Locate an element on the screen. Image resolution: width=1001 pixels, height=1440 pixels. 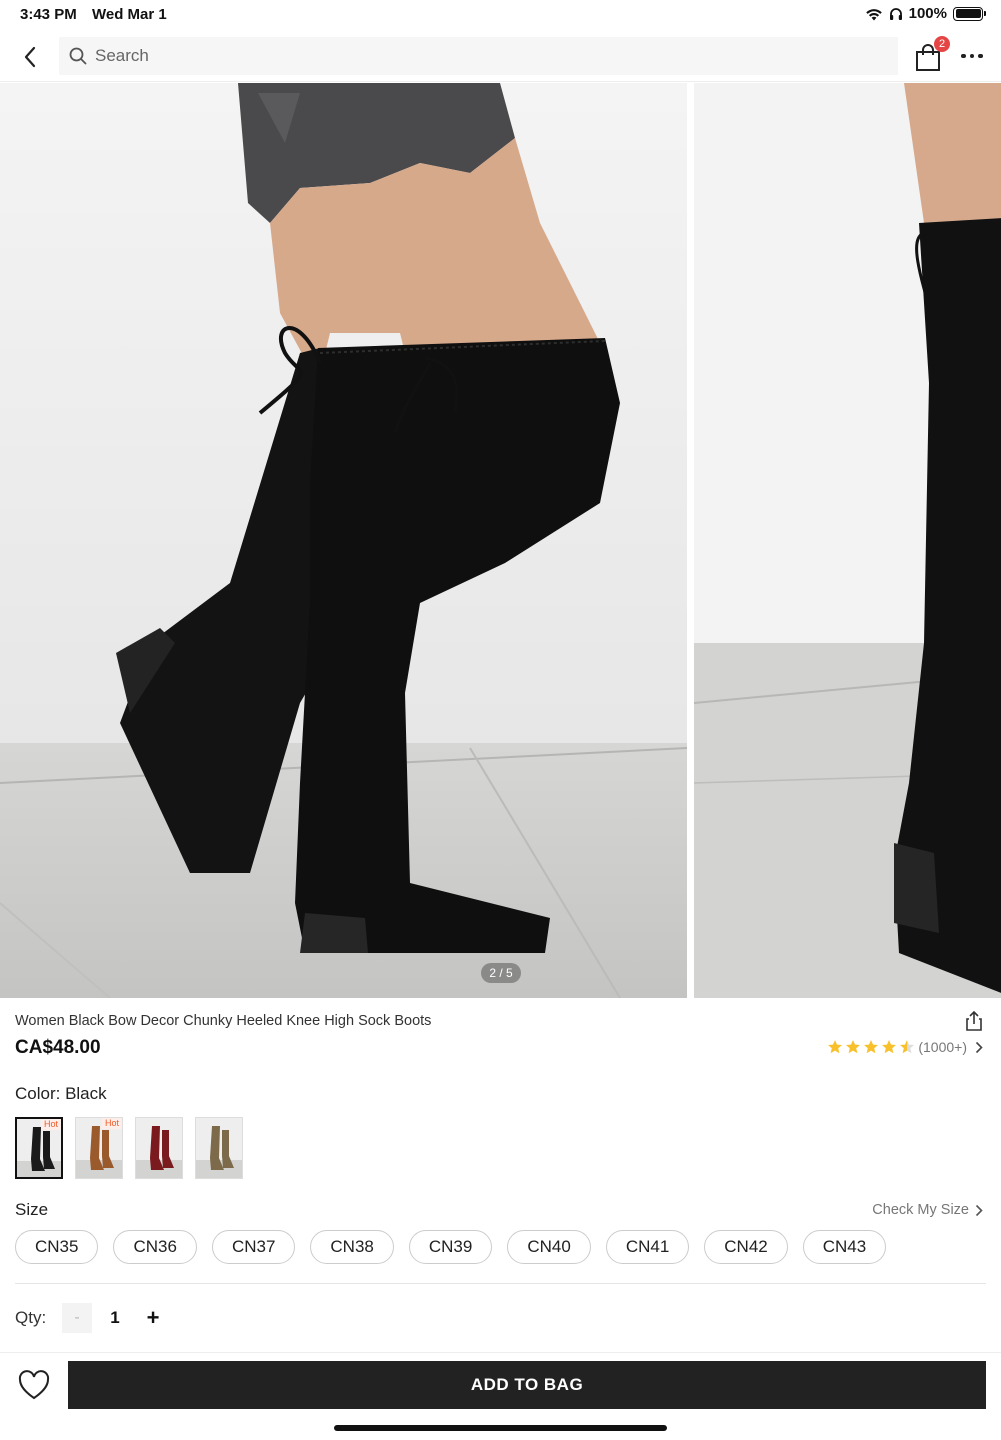
search-input is located at coordinates (475, 56).